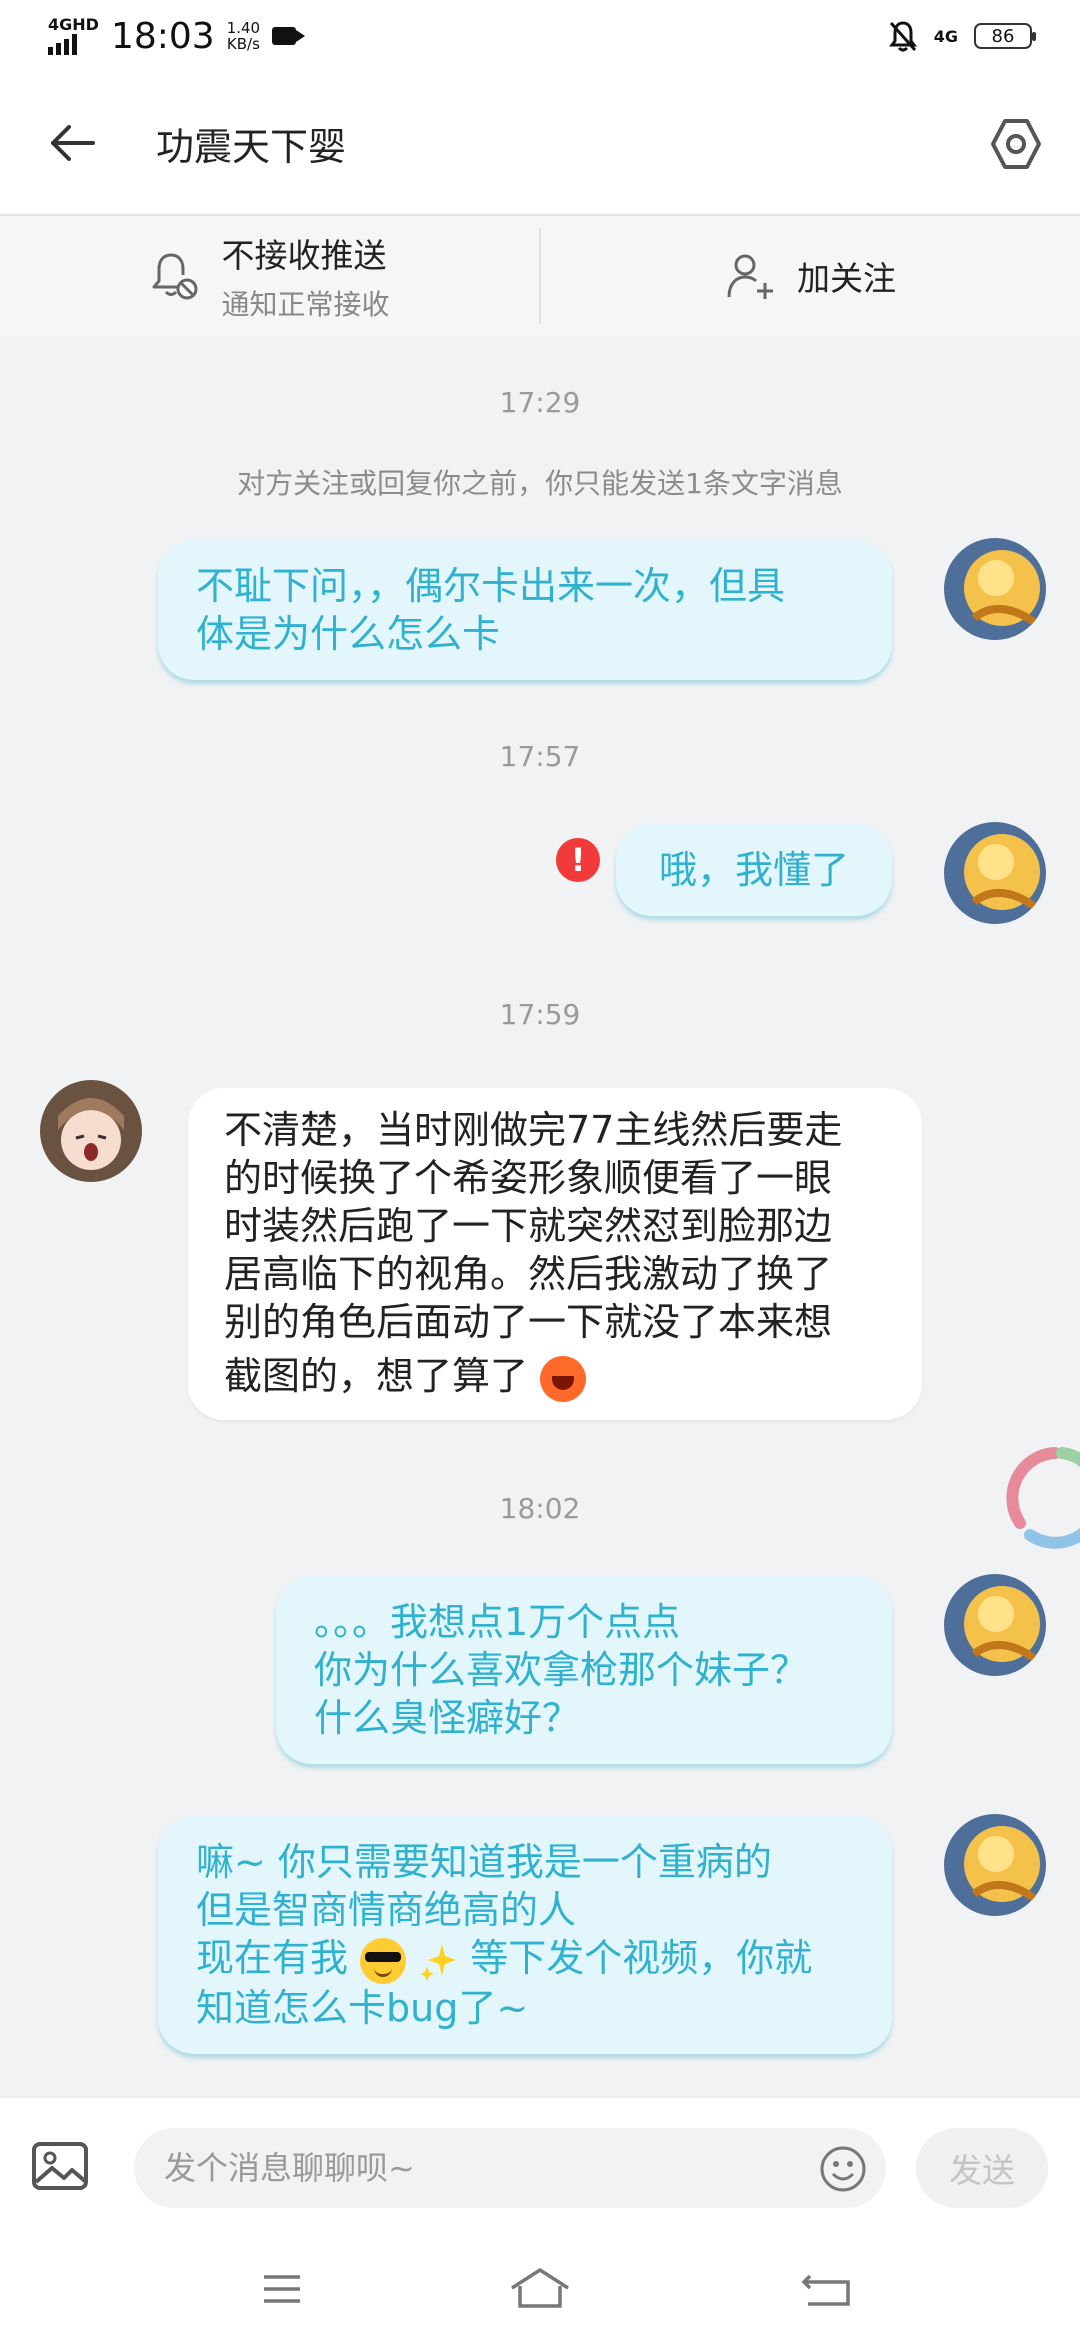  Describe the element at coordinates (1005, 36) in the screenshot. I see `battery-indicator: 86` at that location.